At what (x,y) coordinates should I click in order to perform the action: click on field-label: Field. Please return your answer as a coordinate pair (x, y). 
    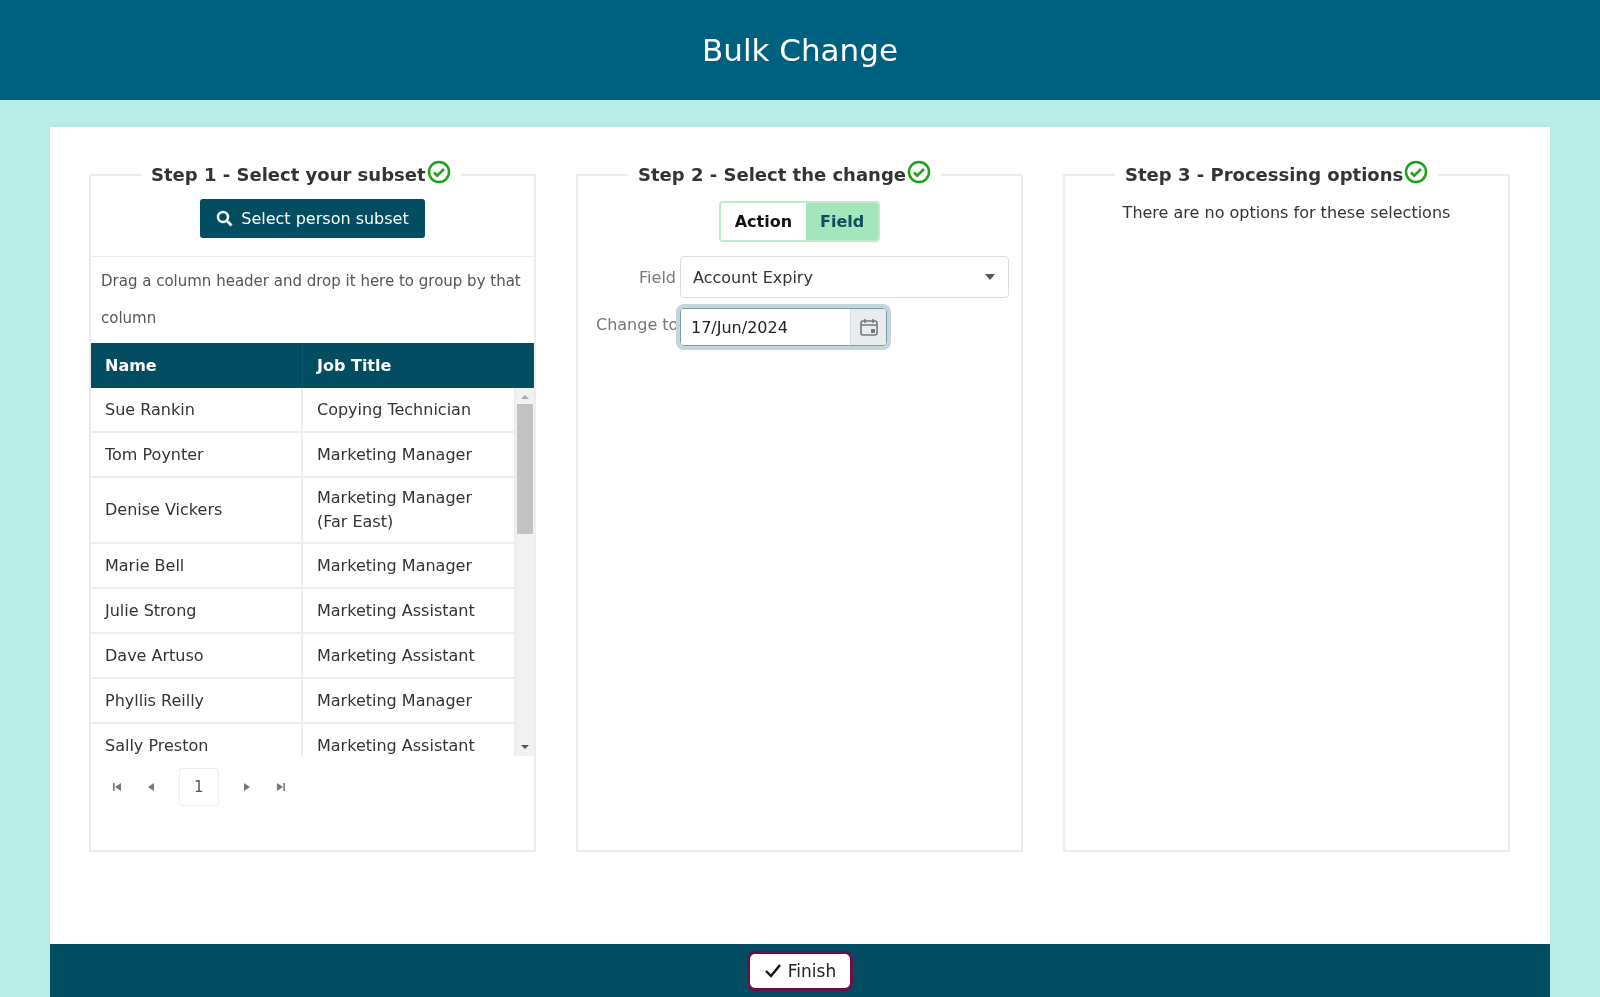
    Looking at the image, I should click on (657, 277).